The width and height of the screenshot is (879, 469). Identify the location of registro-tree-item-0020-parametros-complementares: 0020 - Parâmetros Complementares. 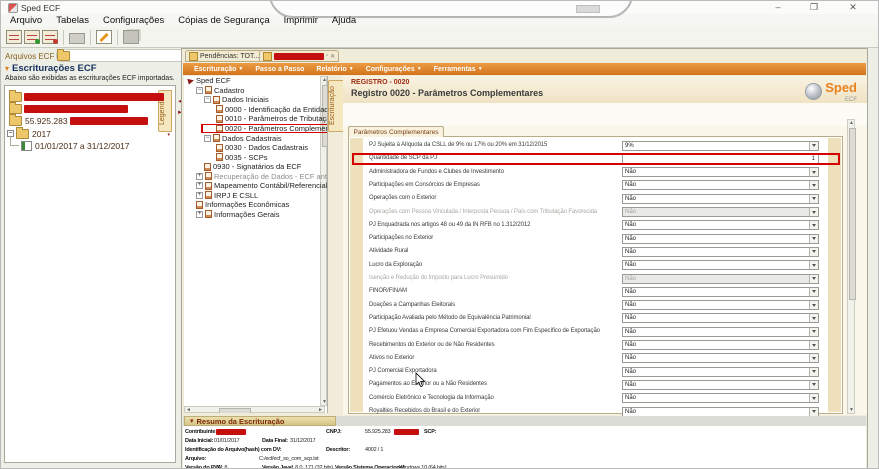
(255, 128).